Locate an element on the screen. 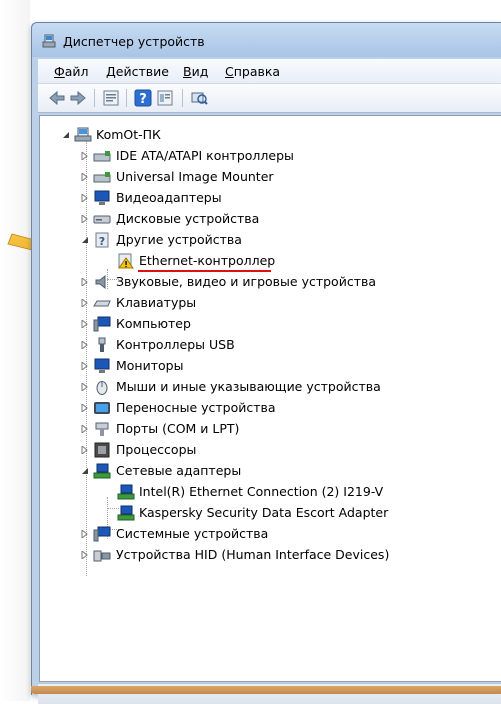 The width and height of the screenshot is (501, 704). warning-device-icon is located at coordinates (126, 261).